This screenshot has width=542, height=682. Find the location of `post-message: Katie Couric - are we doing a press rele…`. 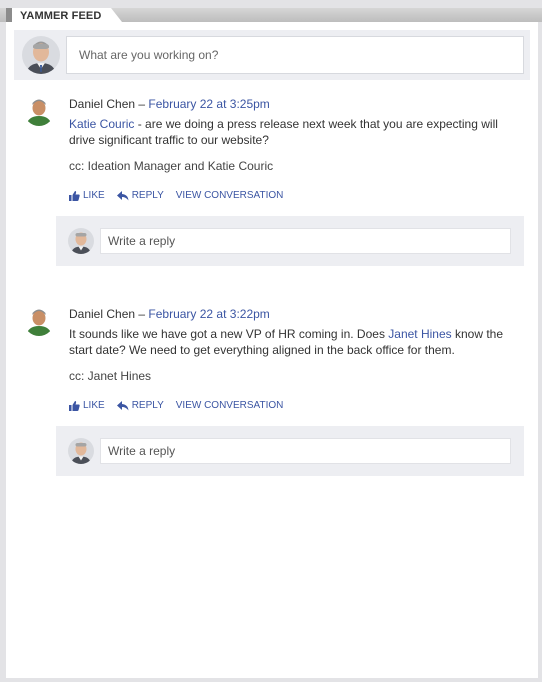

post-message: Katie Couric - are we doing a press rele… is located at coordinates (294, 132).